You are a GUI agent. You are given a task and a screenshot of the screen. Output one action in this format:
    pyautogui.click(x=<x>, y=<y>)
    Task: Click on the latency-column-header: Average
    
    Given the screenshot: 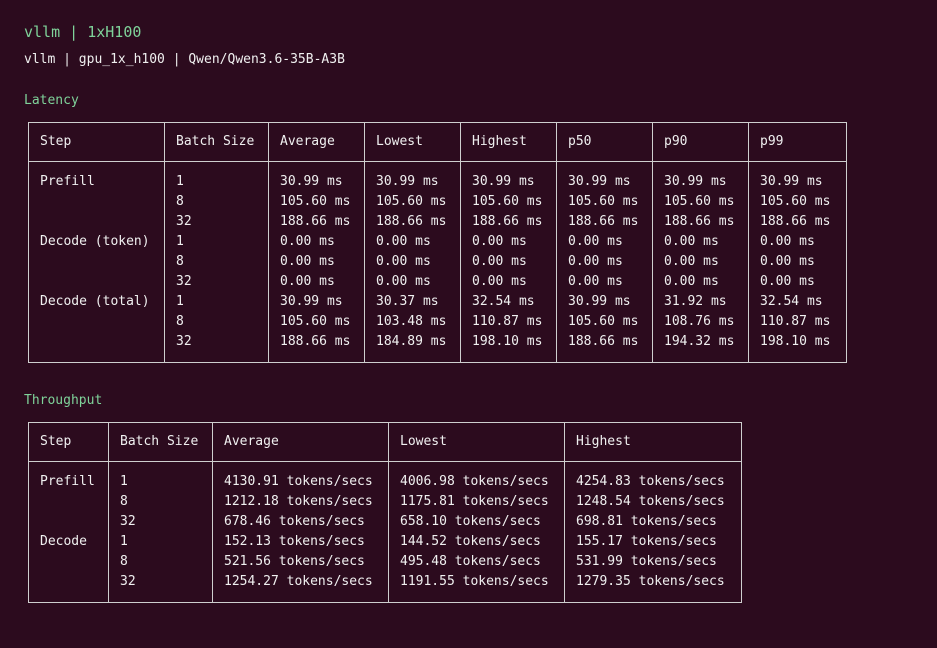 What is the action you would take?
    pyautogui.click(x=316, y=142)
    